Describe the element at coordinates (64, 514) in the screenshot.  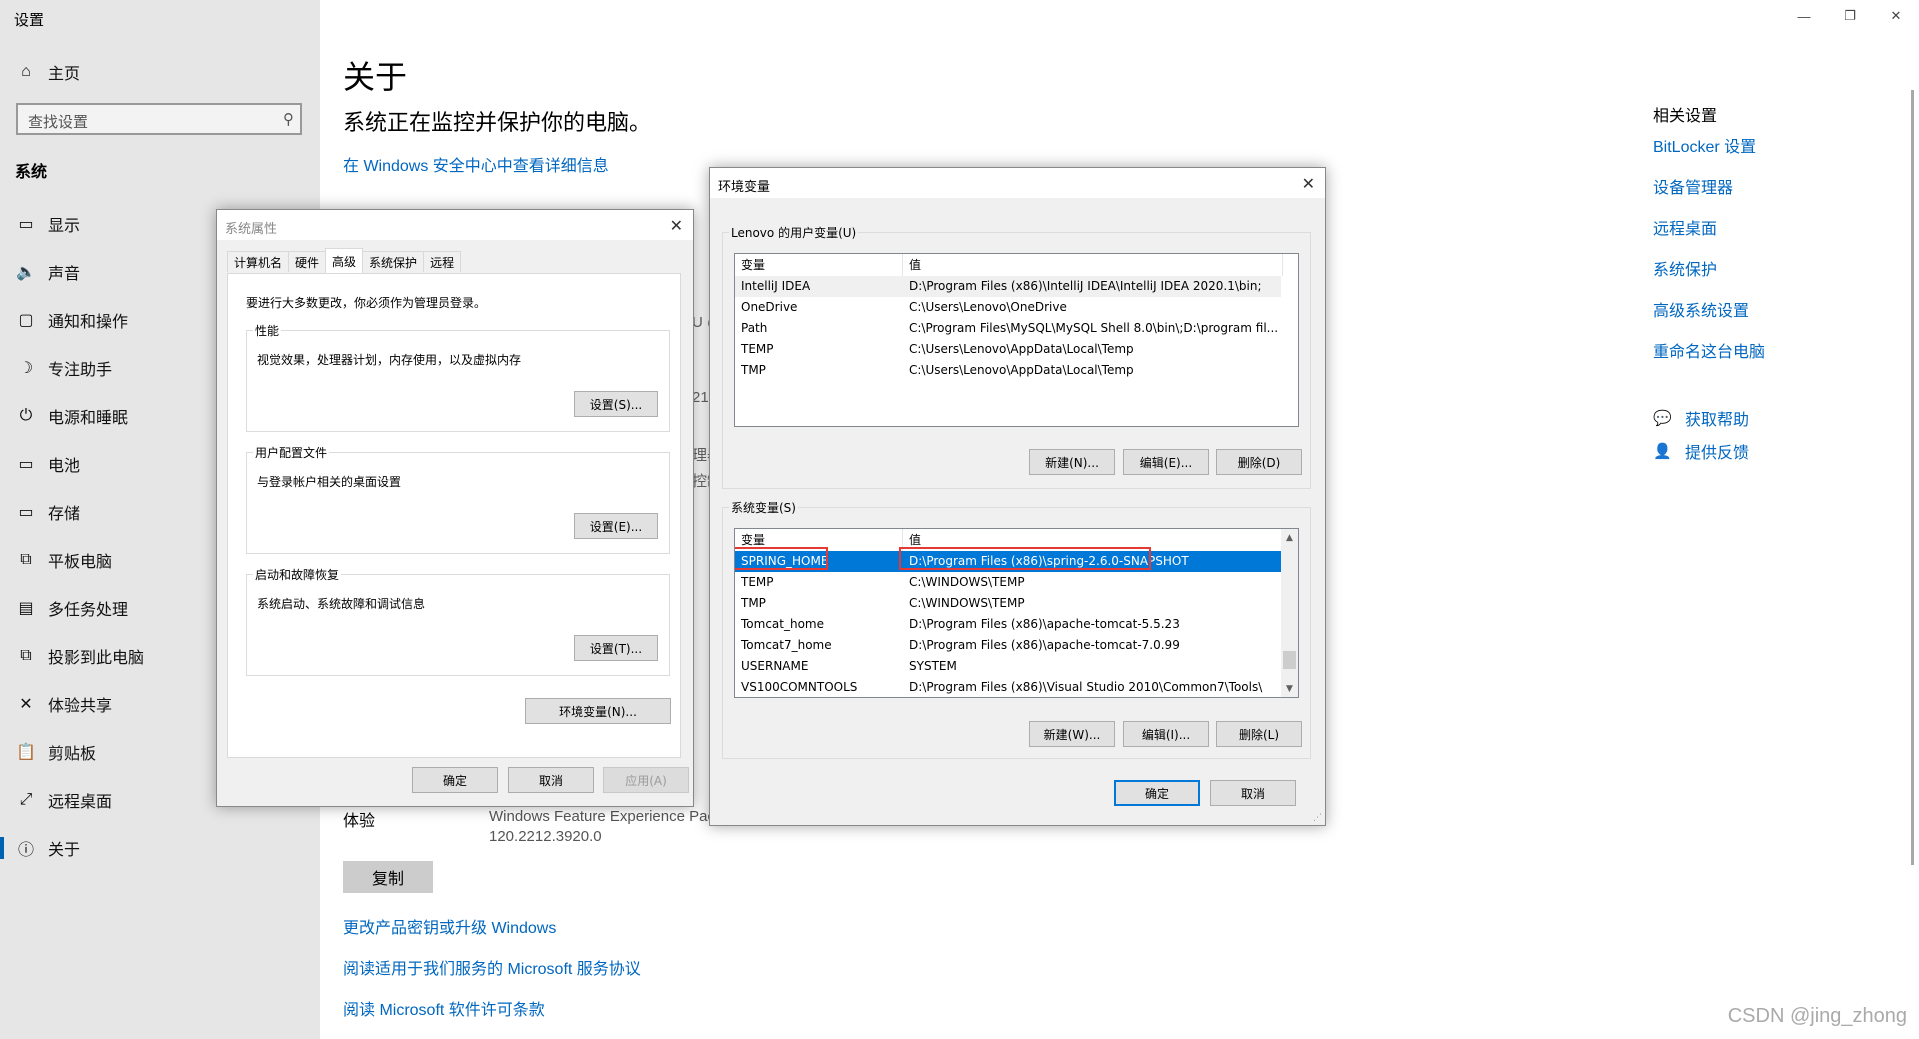
I see `sidebar-item-label: 存储` at that location.